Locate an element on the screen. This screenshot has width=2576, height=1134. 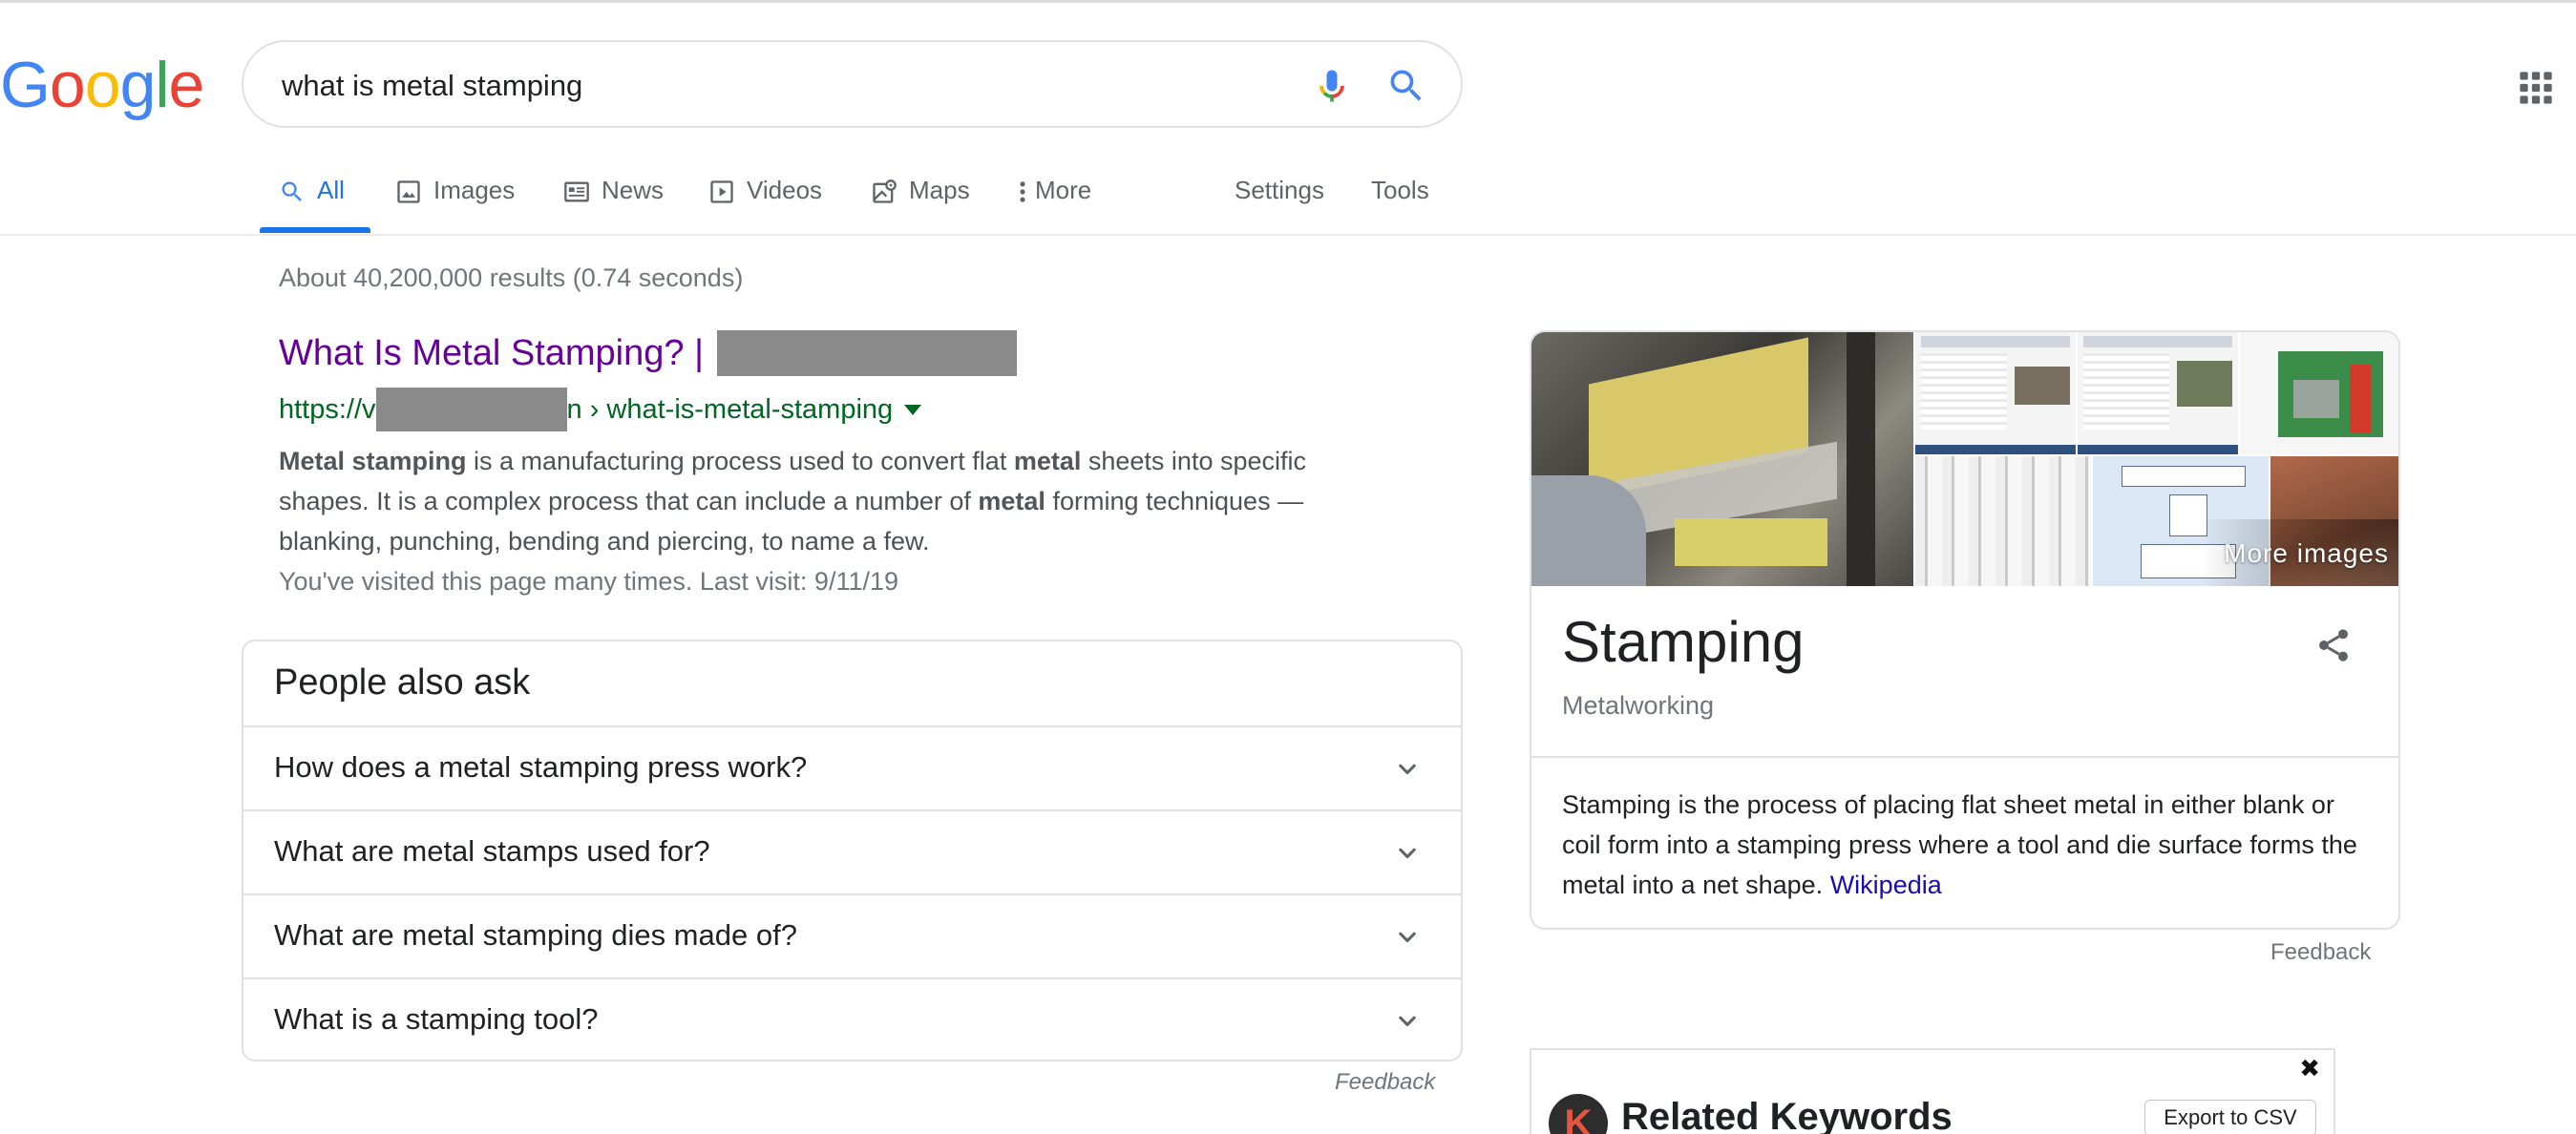
paa-question-text: What is a stamping tool? is located at coordinates (436, 1019).